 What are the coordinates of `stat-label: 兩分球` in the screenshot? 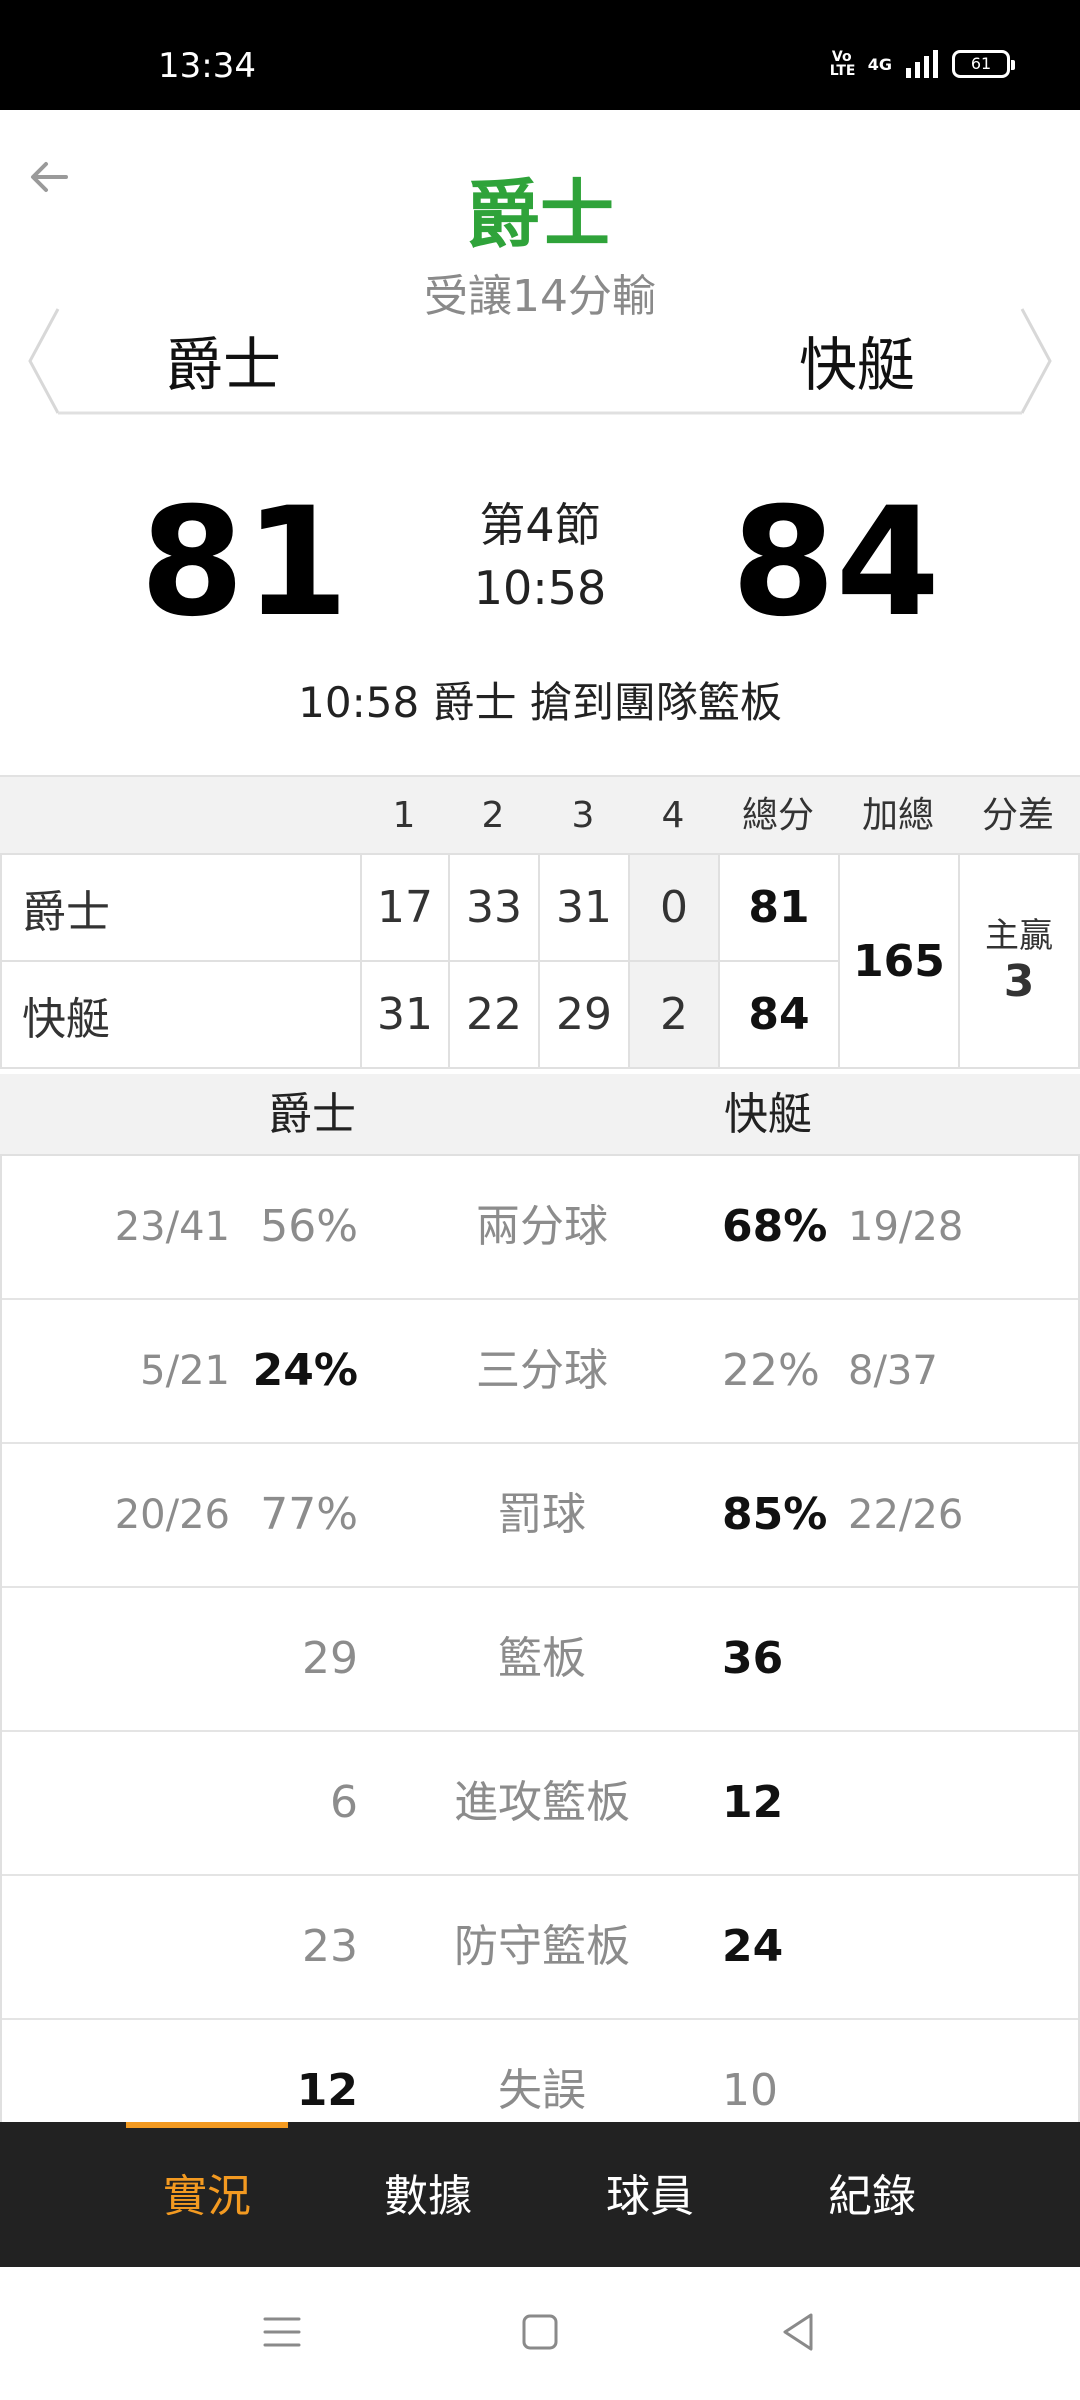 It's located at (542, 1226).